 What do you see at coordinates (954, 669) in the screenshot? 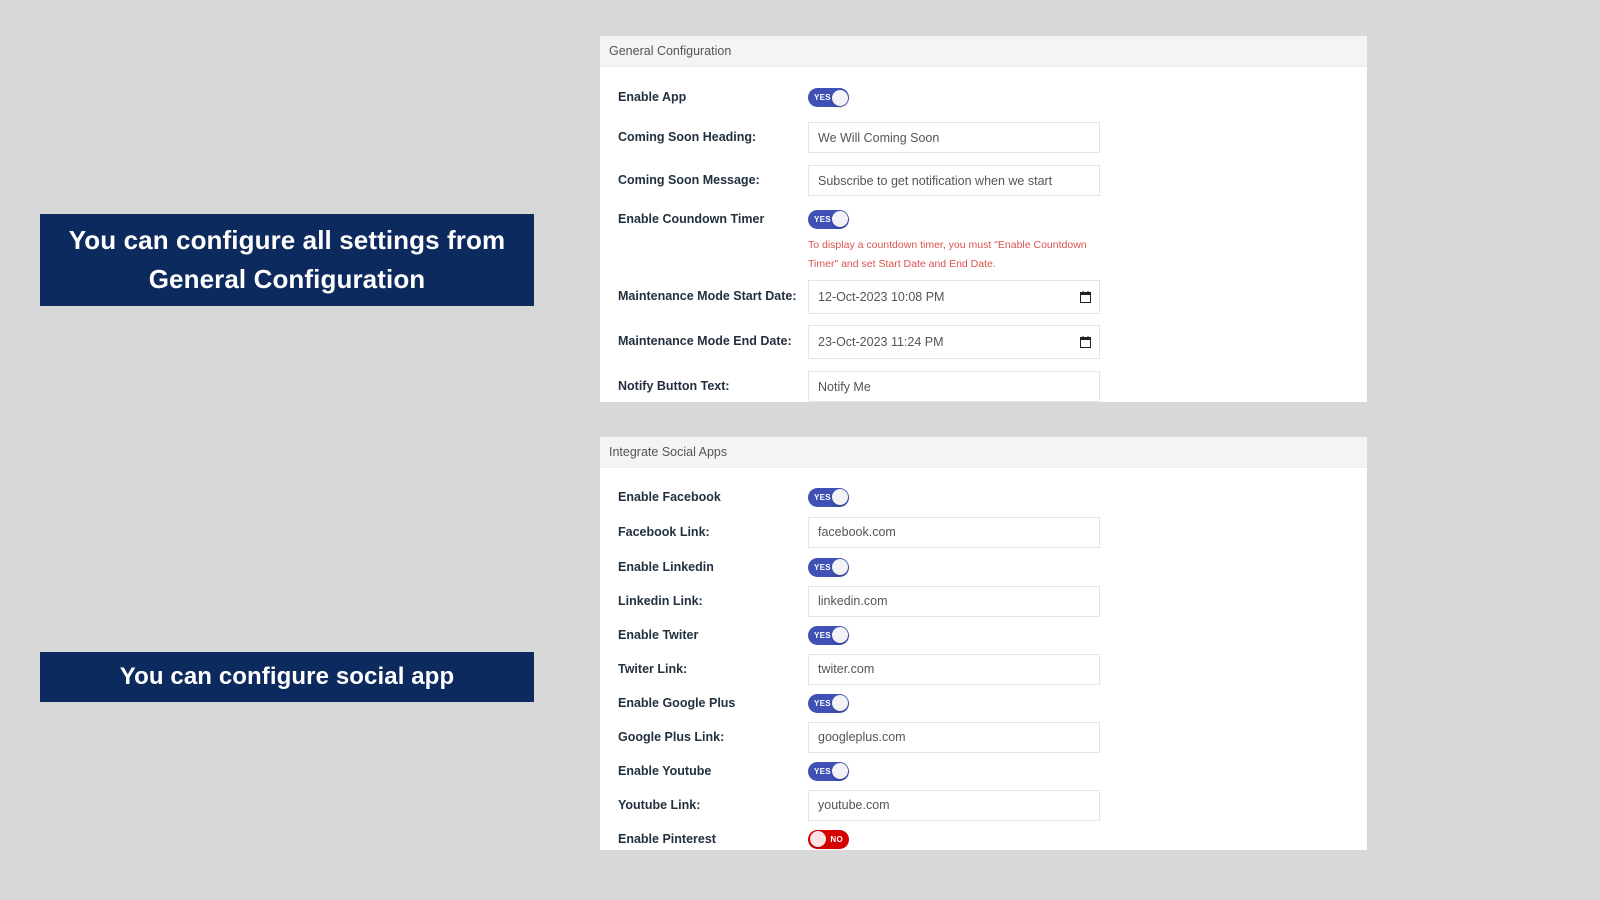
I see `input-twitter-link` at bounding box center [954, 669].